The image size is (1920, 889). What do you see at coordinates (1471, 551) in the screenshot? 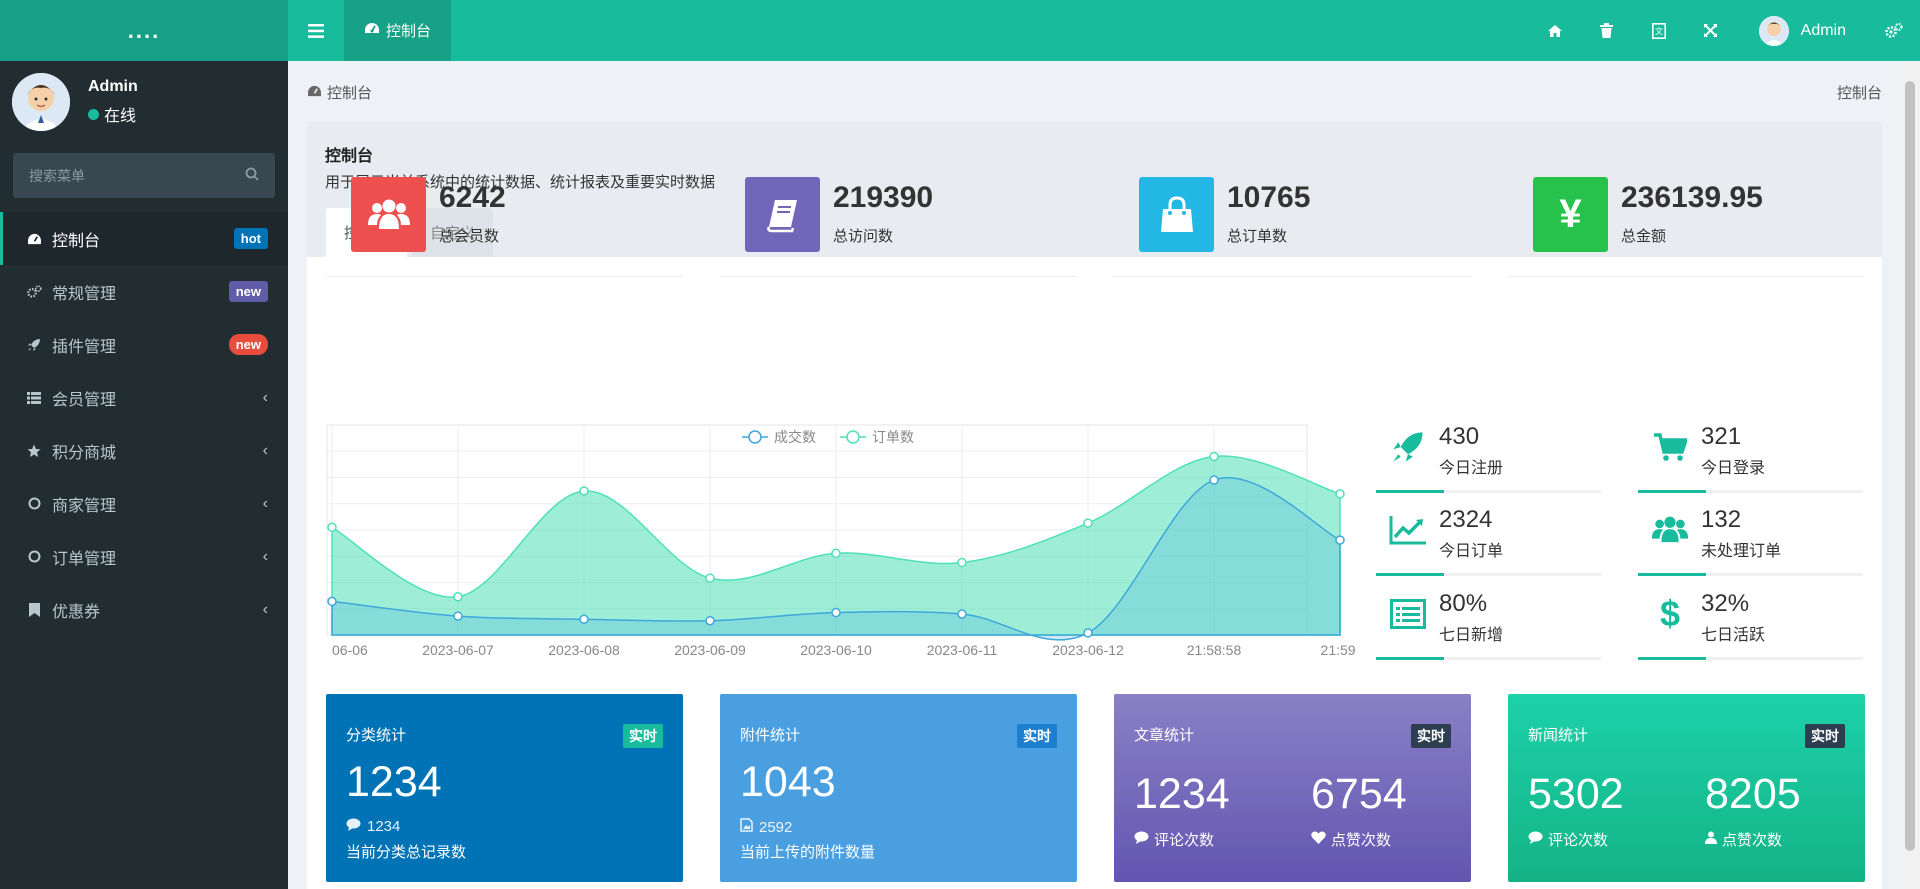
I see `mini-label: 今日订单` at bounding box center [1471, 551].